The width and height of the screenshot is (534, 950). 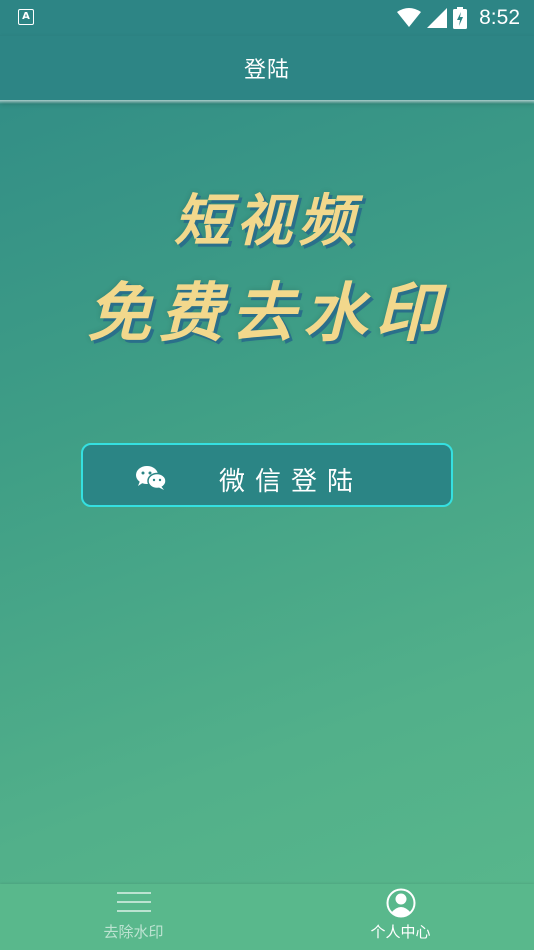 I want to click on status-icons: 8:52, so click(x=458, y=18).